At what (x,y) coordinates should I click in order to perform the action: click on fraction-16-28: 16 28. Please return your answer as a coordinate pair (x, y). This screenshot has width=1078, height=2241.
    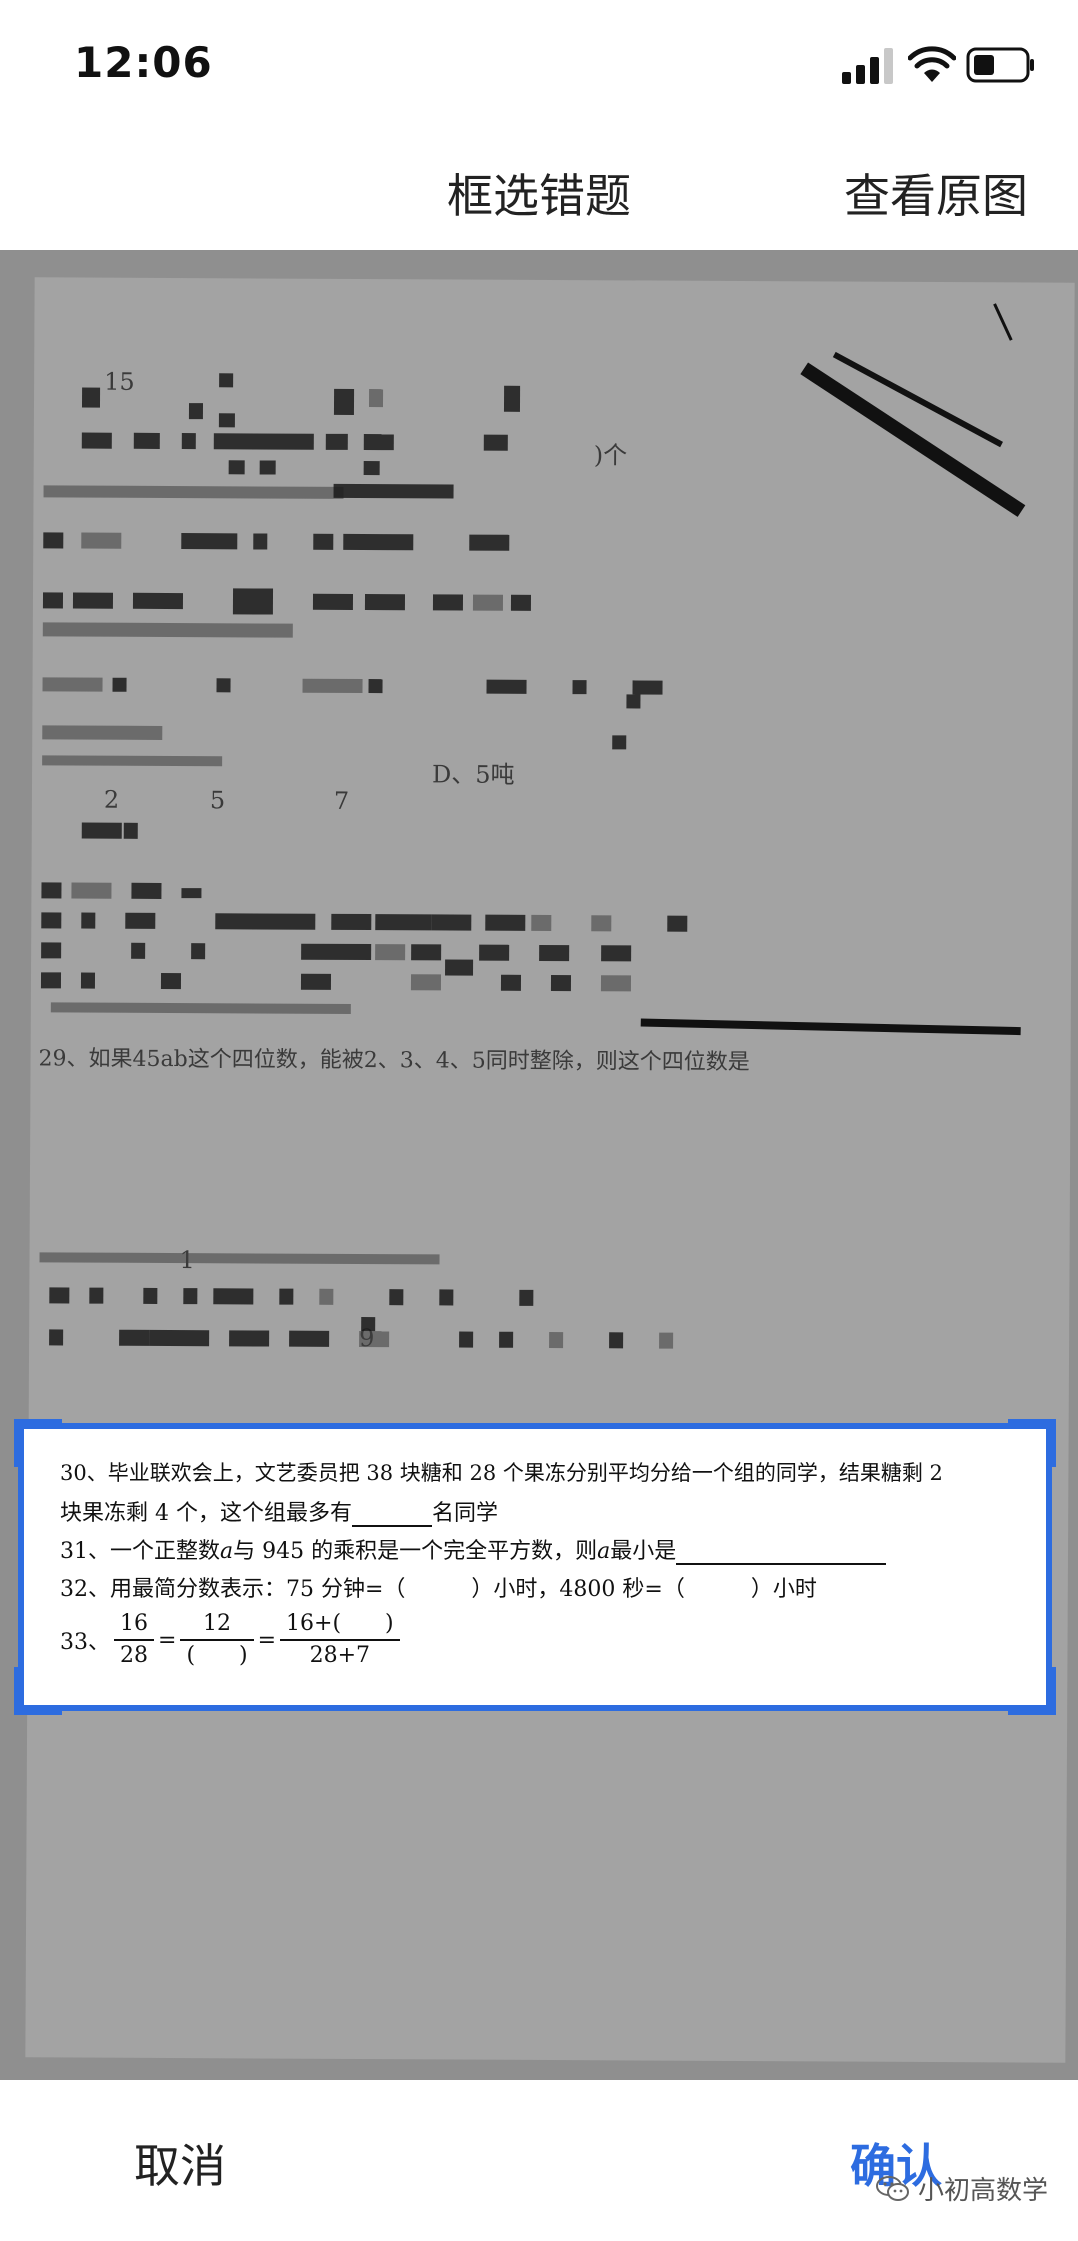
    Looking at the image, I should click on (134, 1640).